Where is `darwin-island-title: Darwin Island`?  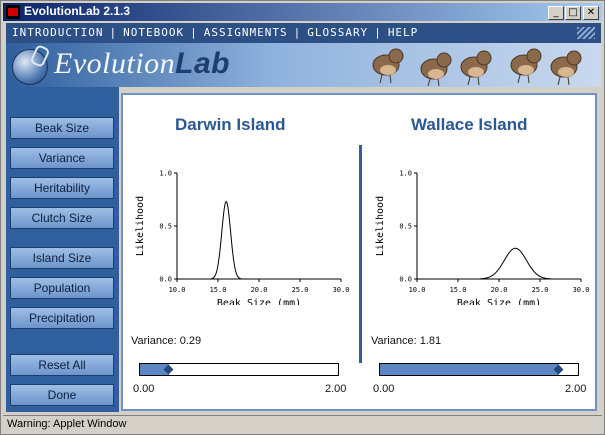 darwin-island-title: Darwin Island is located at coordinates (230, 124).